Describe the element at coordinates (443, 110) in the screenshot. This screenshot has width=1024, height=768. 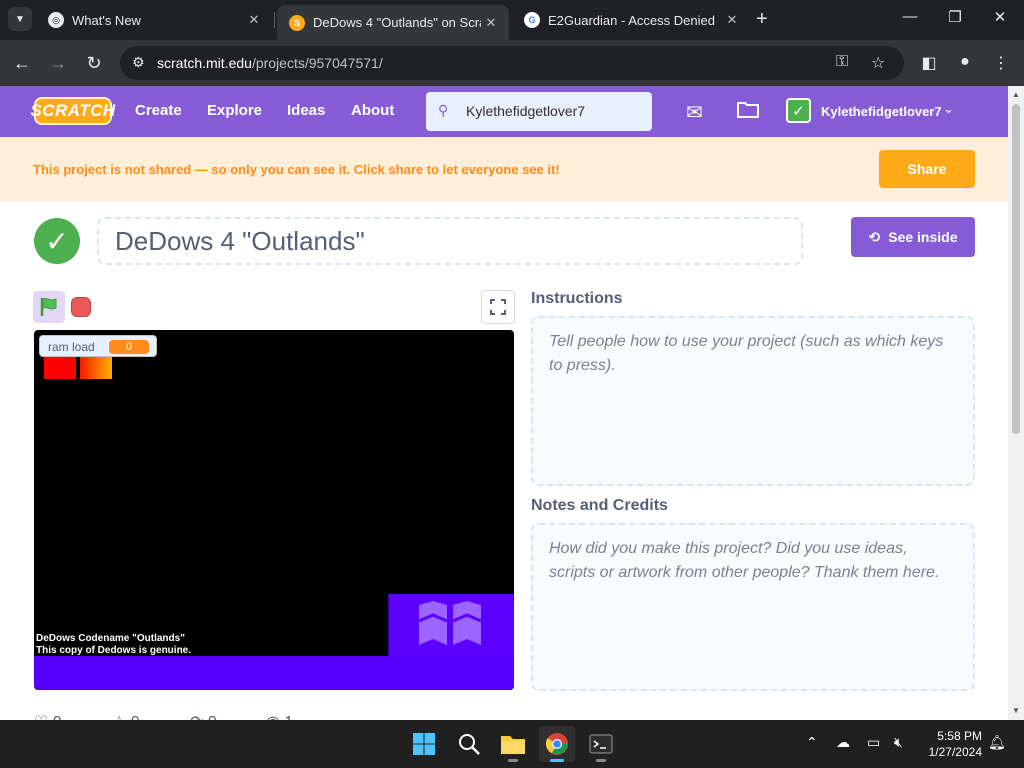
I see `search-icon: ⚲` at that location.